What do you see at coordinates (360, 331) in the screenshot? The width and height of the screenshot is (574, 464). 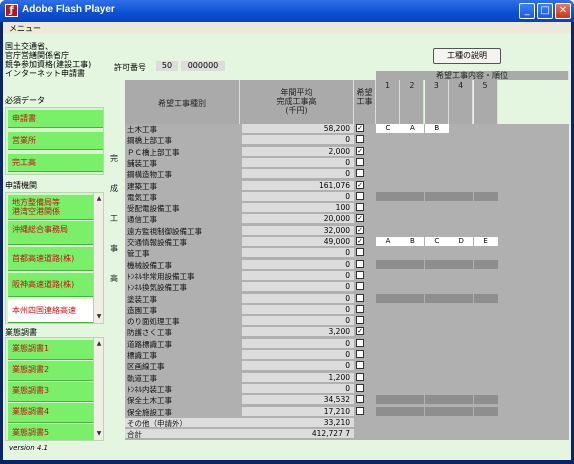 I see `wish-checkbox: ✓` at bounding box center [360, 331].